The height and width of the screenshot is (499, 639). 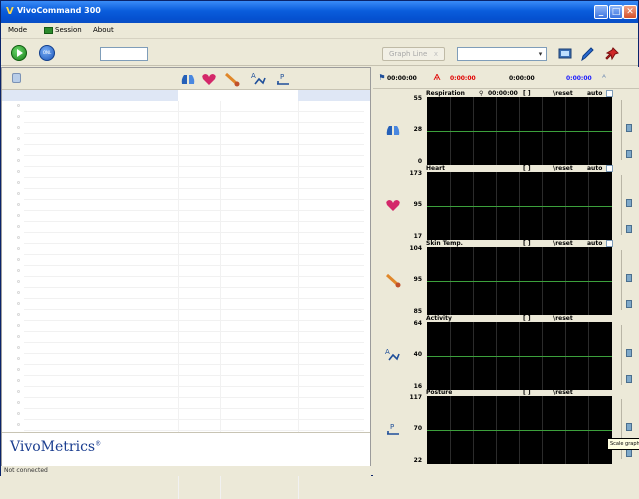 I want to click on menu-about: About, so click(x=103, y=30).